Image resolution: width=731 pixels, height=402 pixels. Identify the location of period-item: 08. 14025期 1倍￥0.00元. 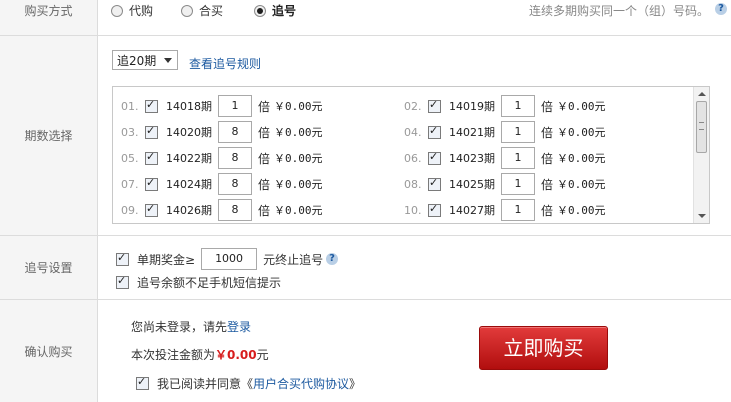
(505, 184).